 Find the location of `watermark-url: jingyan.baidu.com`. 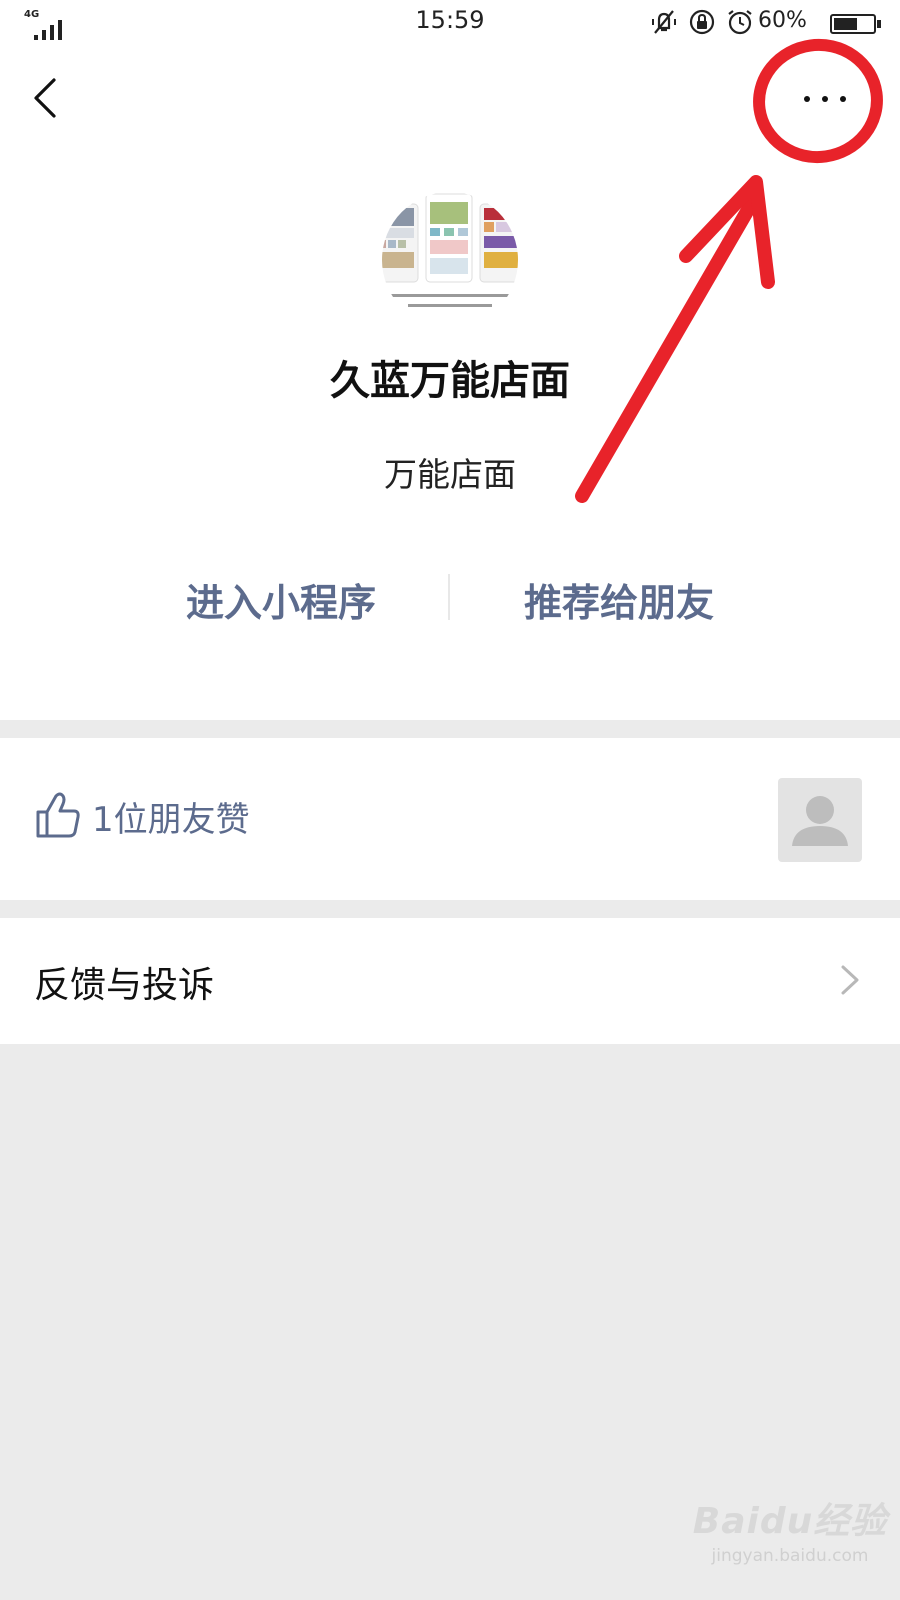

watermark-url: jingyan.baidu.com is located at coordinates (790, 1556).